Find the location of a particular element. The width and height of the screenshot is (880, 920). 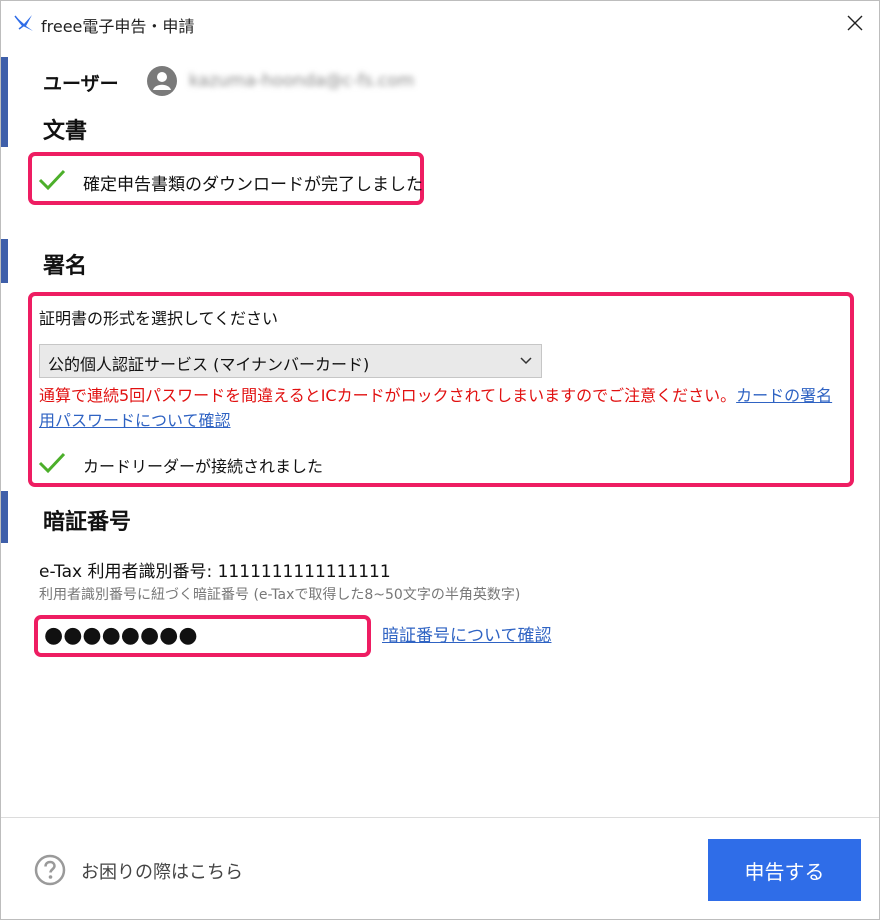

user-avatar-icon is located at coordinates (162, 81).